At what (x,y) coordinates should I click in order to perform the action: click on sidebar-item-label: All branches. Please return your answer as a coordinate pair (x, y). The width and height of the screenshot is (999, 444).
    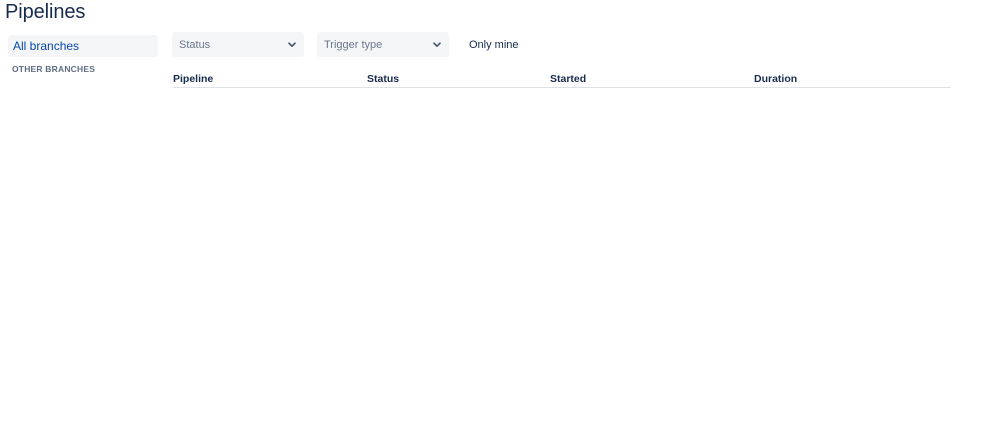
    Looking at the image, I should click on (46, 46).